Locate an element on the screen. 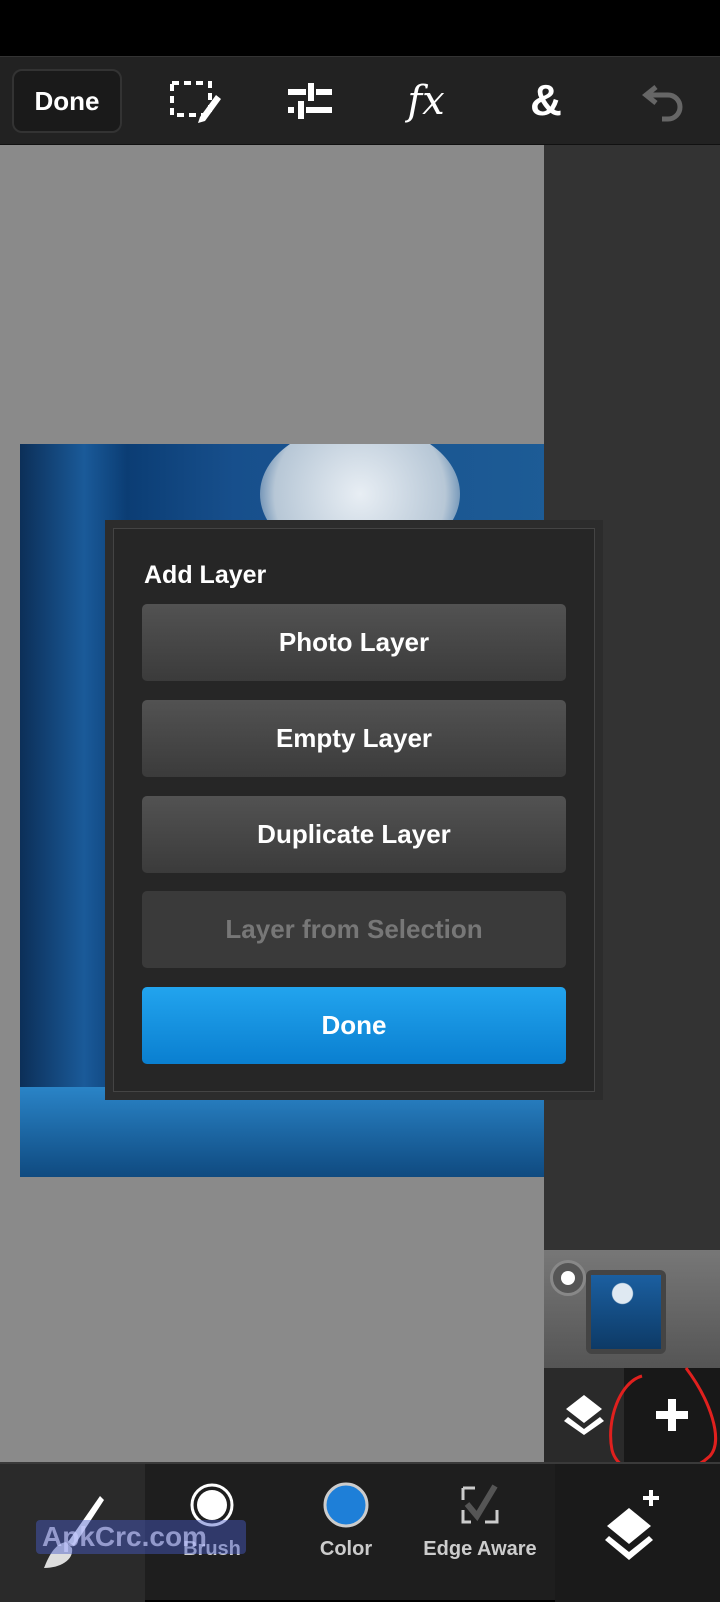 The image size is (720, 1602). selection-edit-icon is located at coordinates (194, 101).